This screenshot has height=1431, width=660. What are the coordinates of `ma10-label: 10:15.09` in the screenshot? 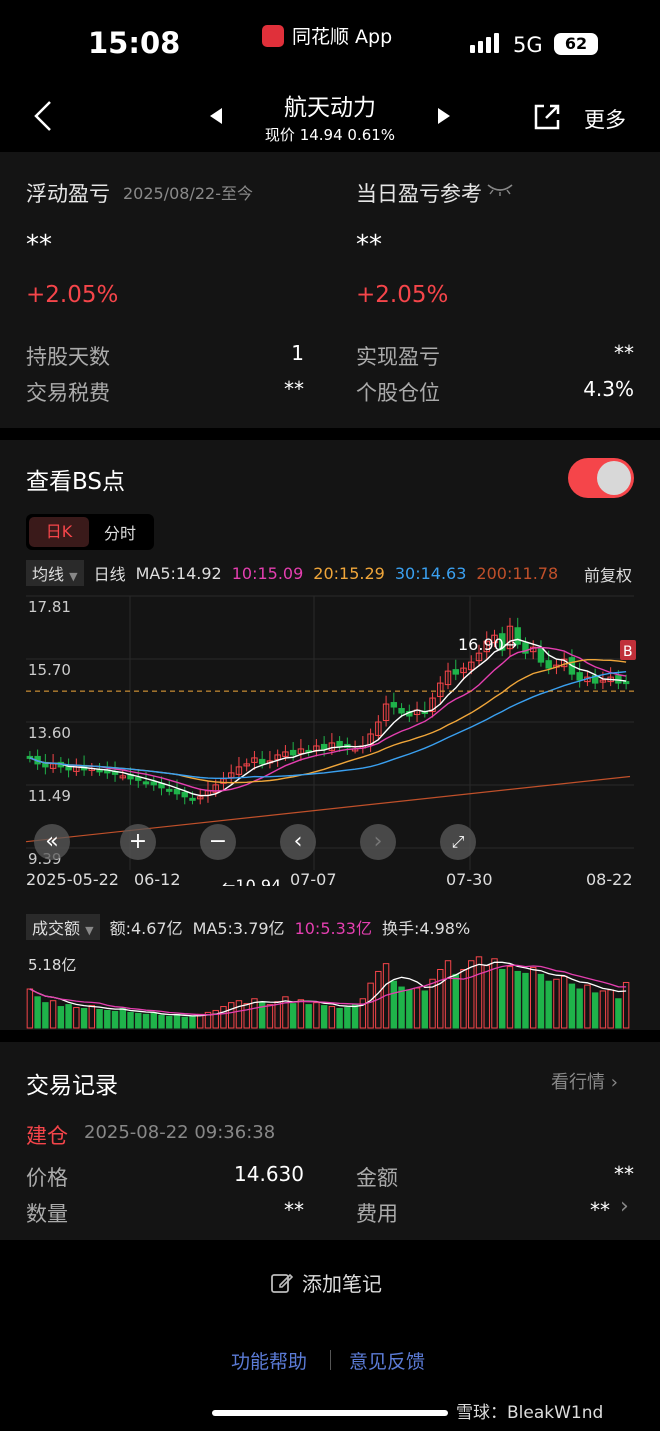 It's located at (267, 573).